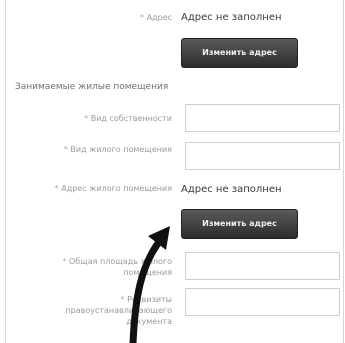  I want to click on housing-type-label: * Вид жилого помещения, so click(117, 149).